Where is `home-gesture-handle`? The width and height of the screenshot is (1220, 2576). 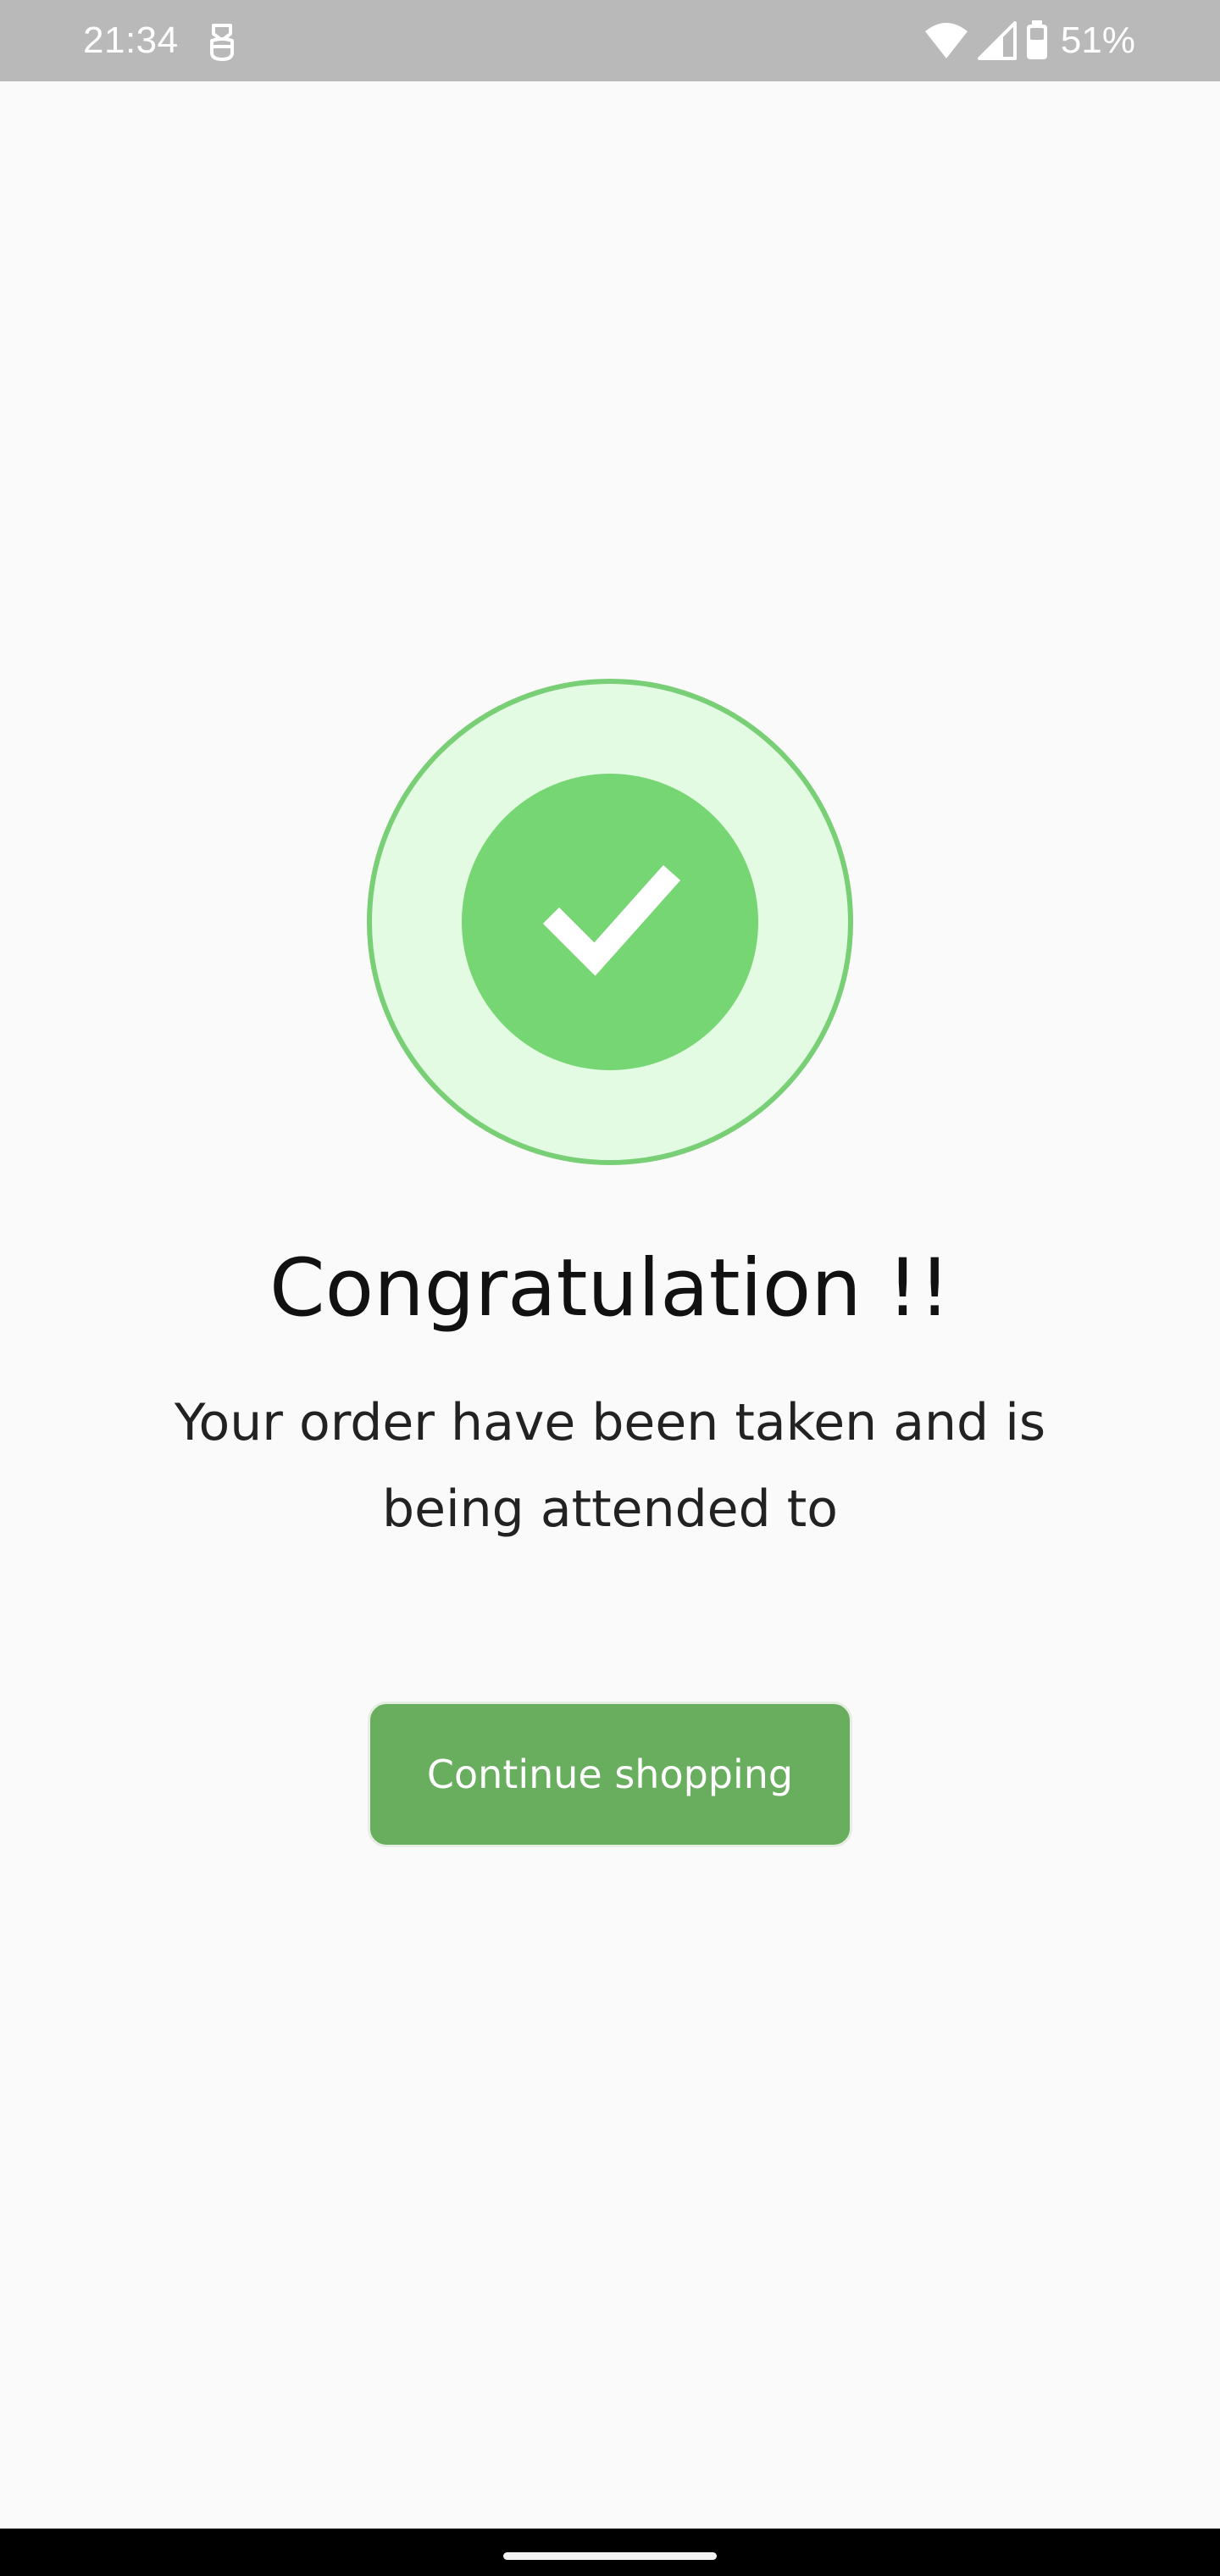
home-gesture-handle is located at coordinates (610, 2556).